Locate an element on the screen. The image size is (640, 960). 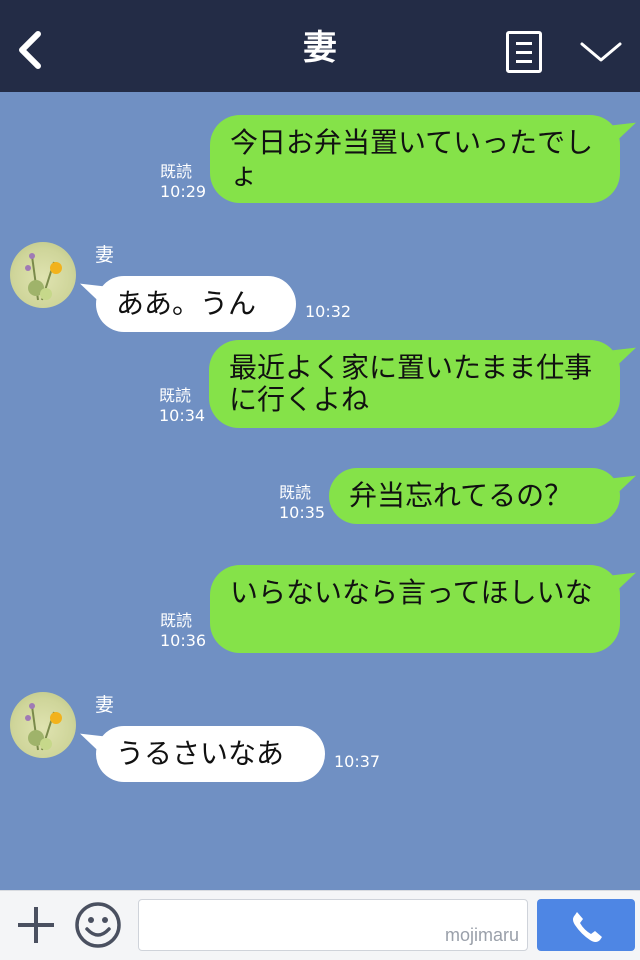
read-receipt: 既読 10:35 is located at coordinates (302, 503).